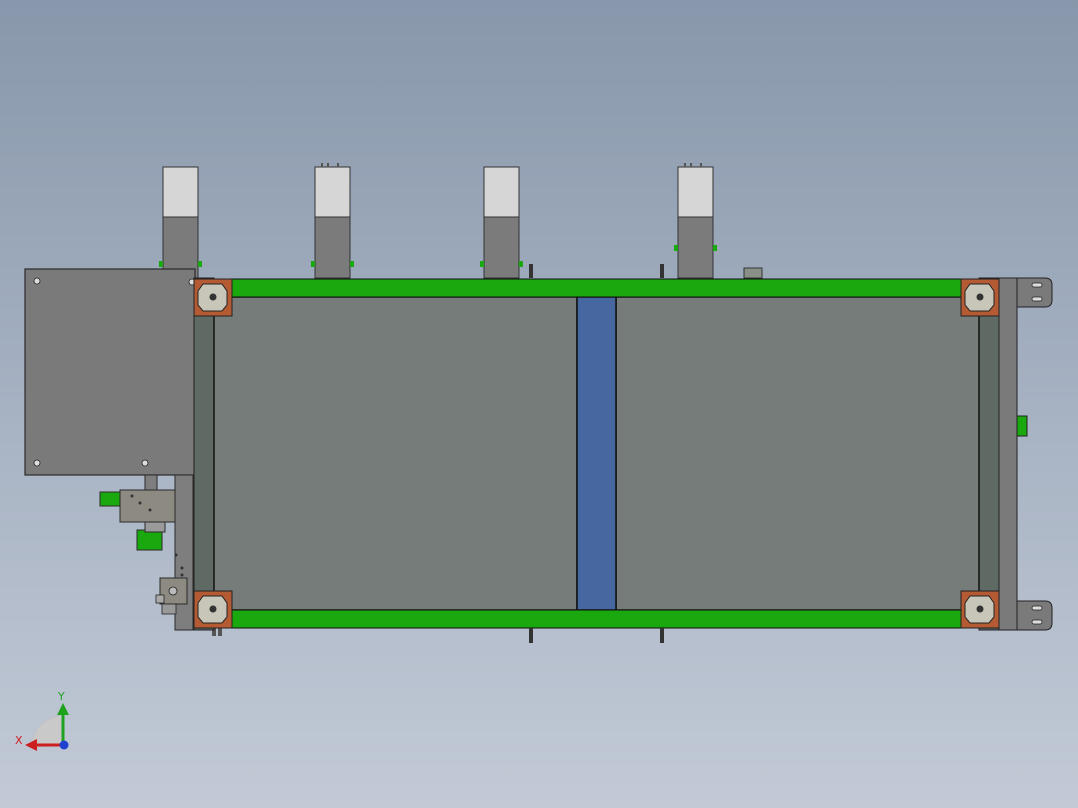 The image size is (1078, 808). What do you see at coordinates (64, 745) in the screenshot?
I see `z-axis-dot-icon` at bounding box center [64, 745].